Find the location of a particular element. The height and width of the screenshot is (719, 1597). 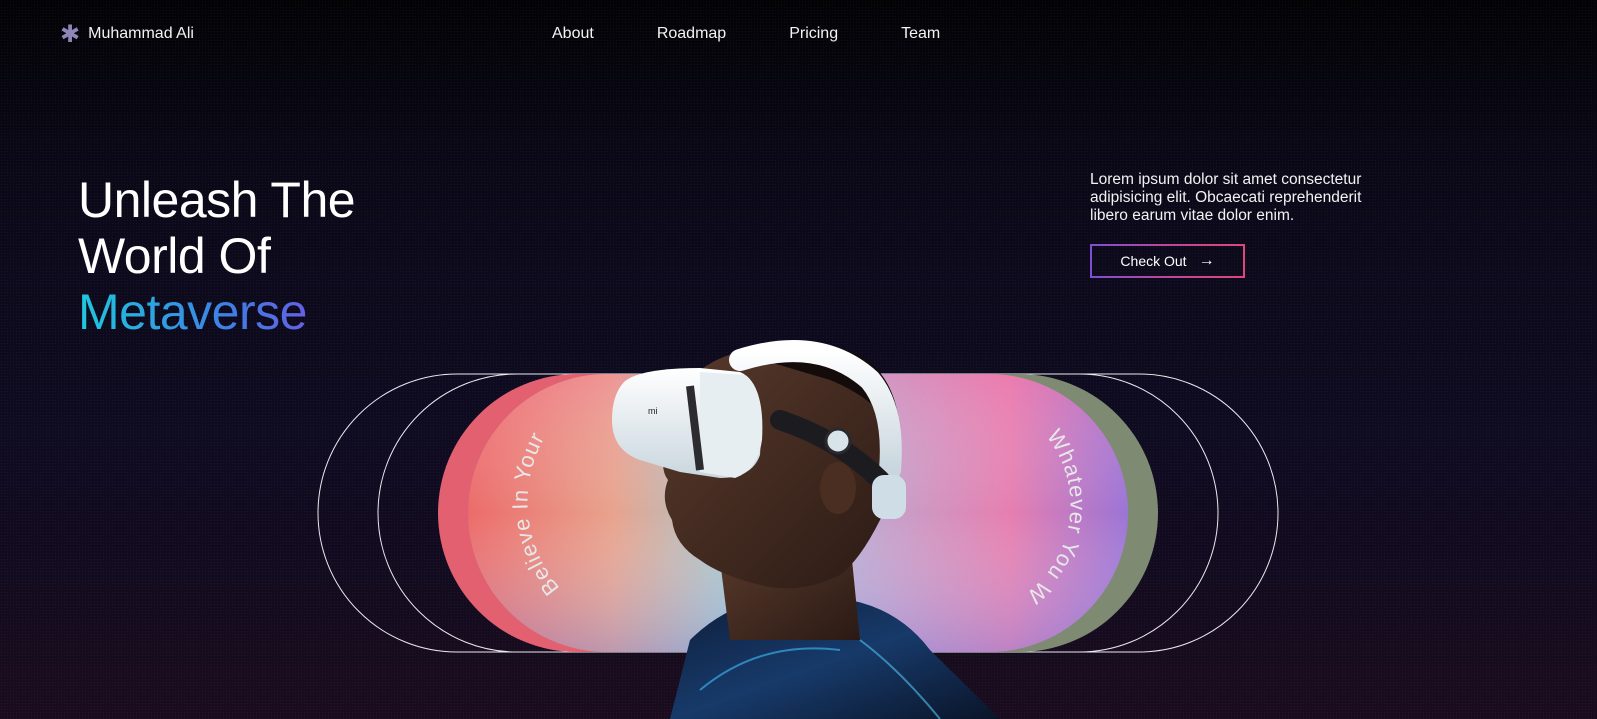

check-out-button: Check Out → is located at coordinates (1167, 261).